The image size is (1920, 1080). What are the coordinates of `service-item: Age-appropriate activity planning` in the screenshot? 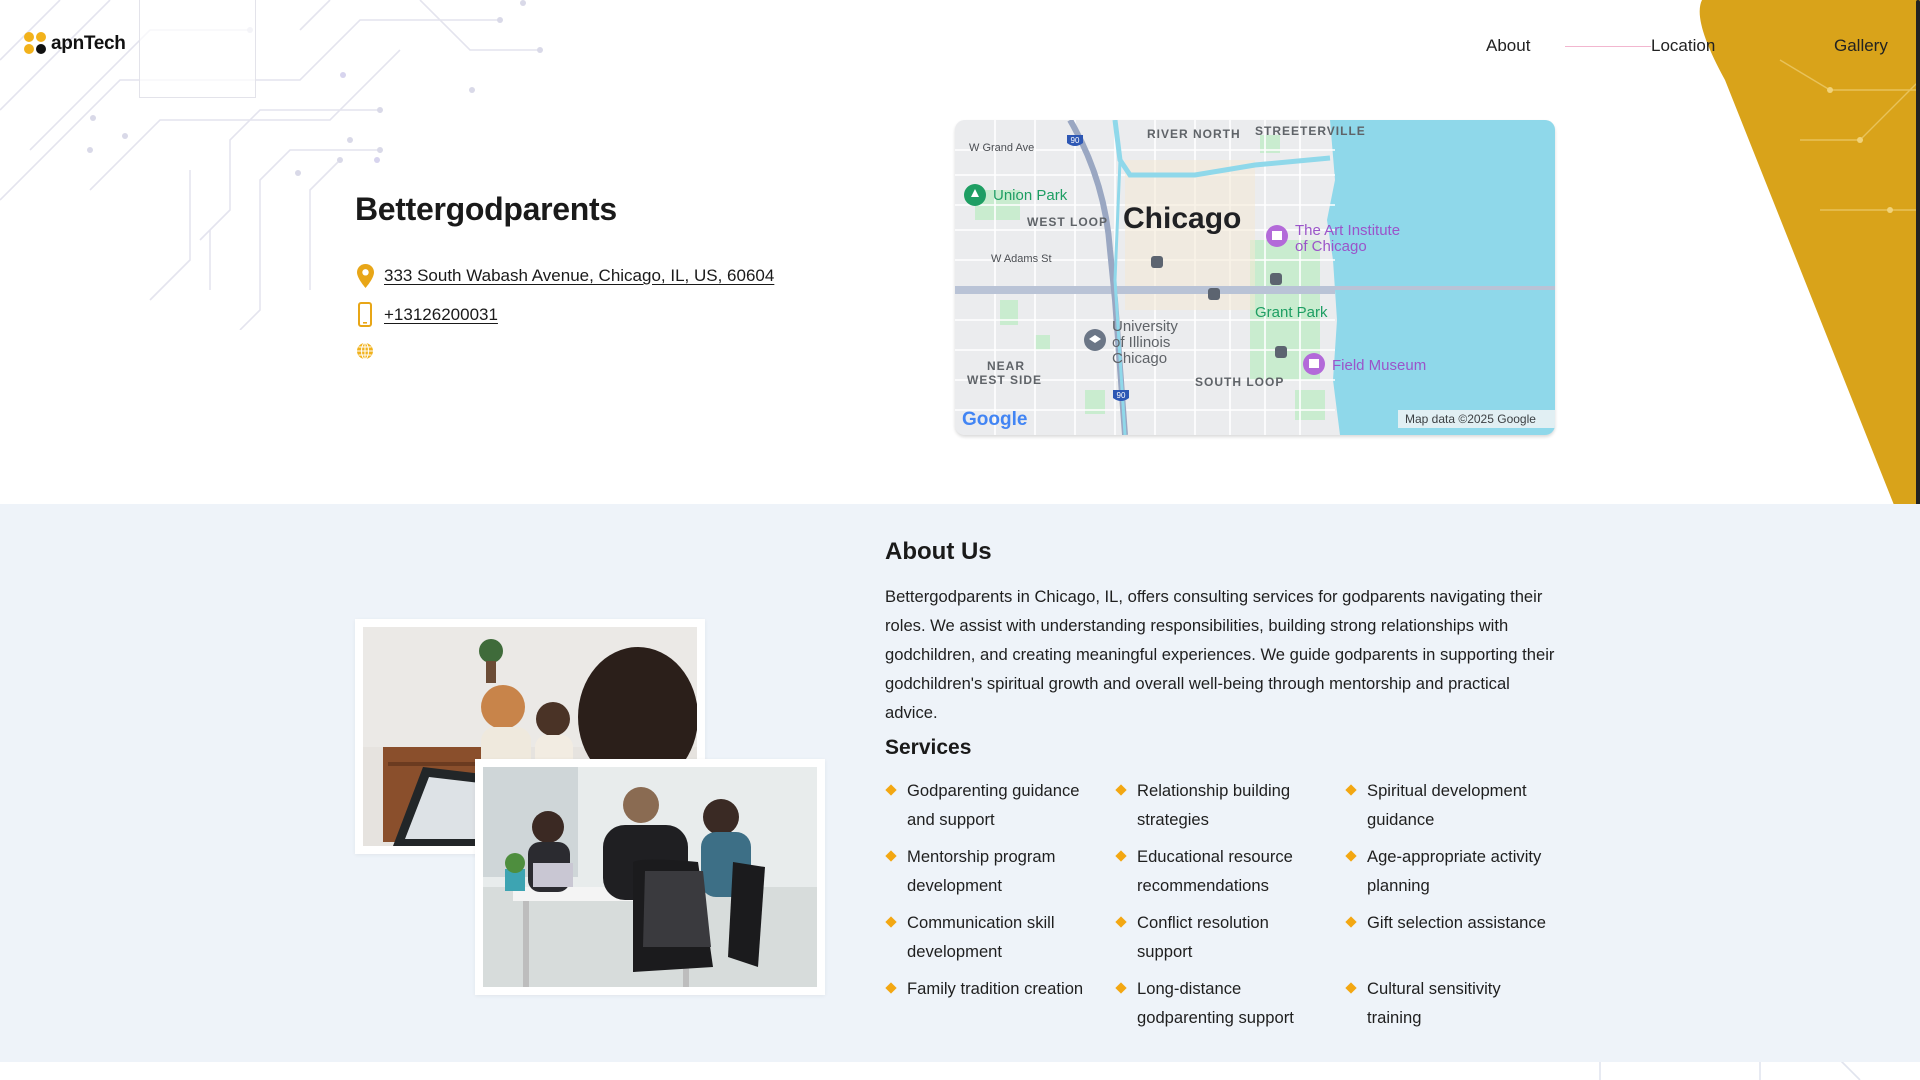 It's located at (1460, 871).